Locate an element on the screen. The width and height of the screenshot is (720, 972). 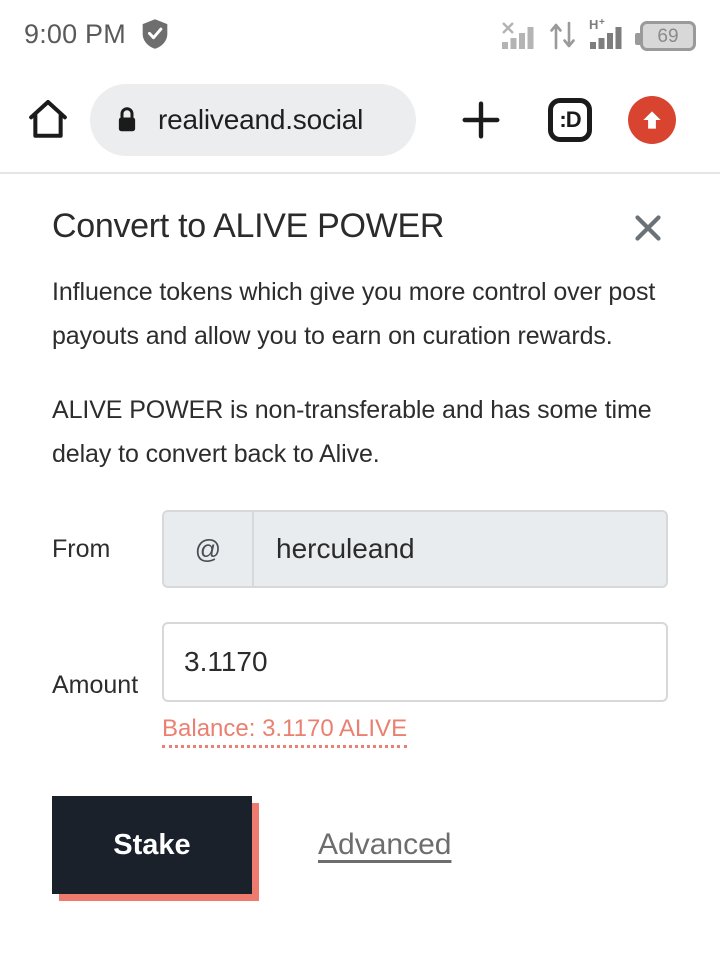
modal-header: Convert to ALIVE POWER is located at coordinates (360, 211).